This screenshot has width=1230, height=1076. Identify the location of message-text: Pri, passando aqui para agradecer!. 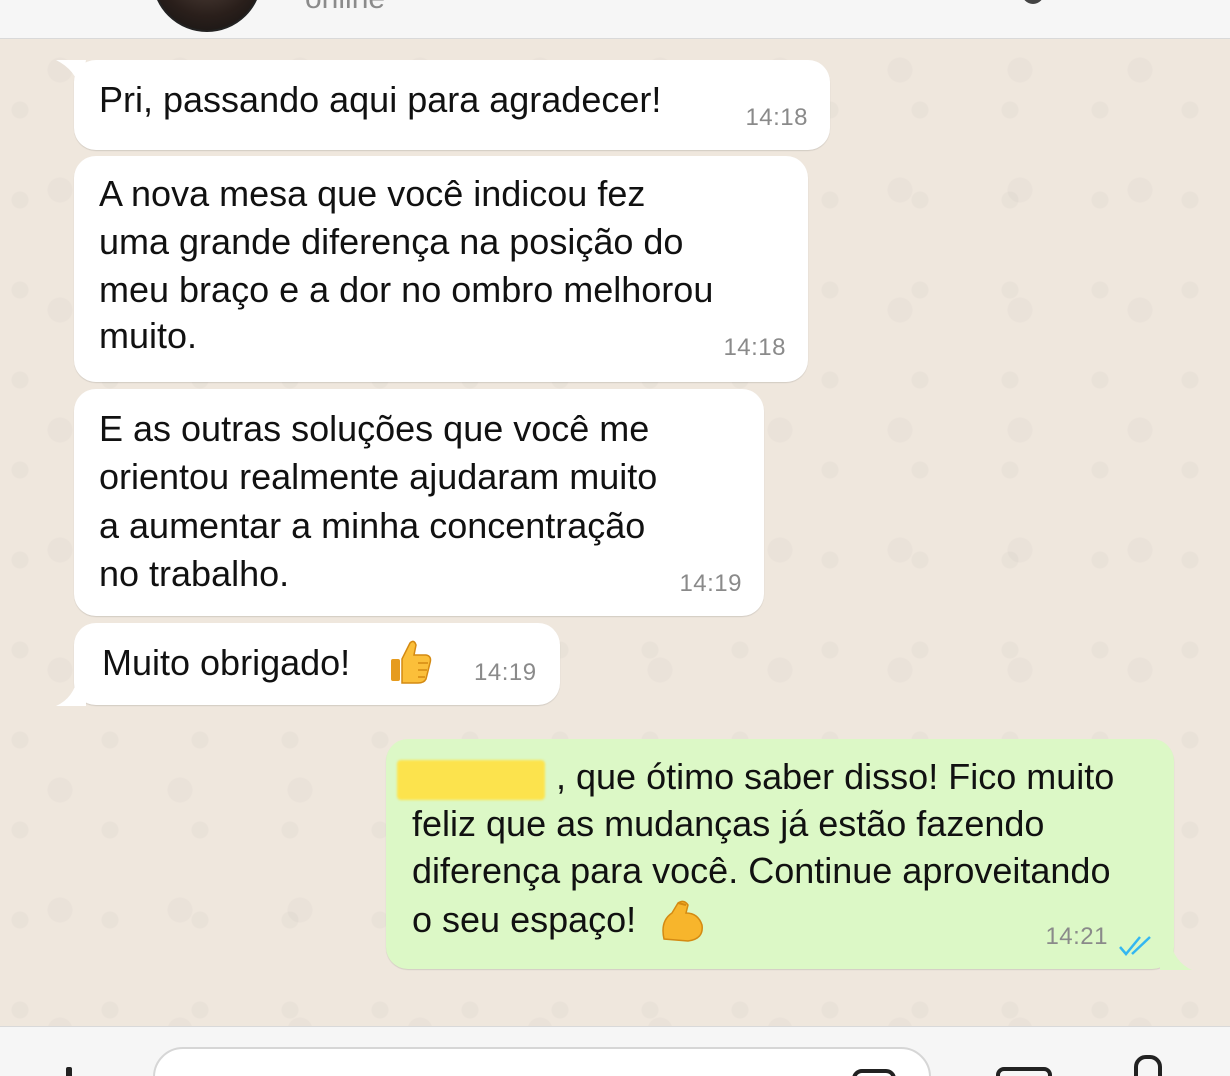
(380, 99).